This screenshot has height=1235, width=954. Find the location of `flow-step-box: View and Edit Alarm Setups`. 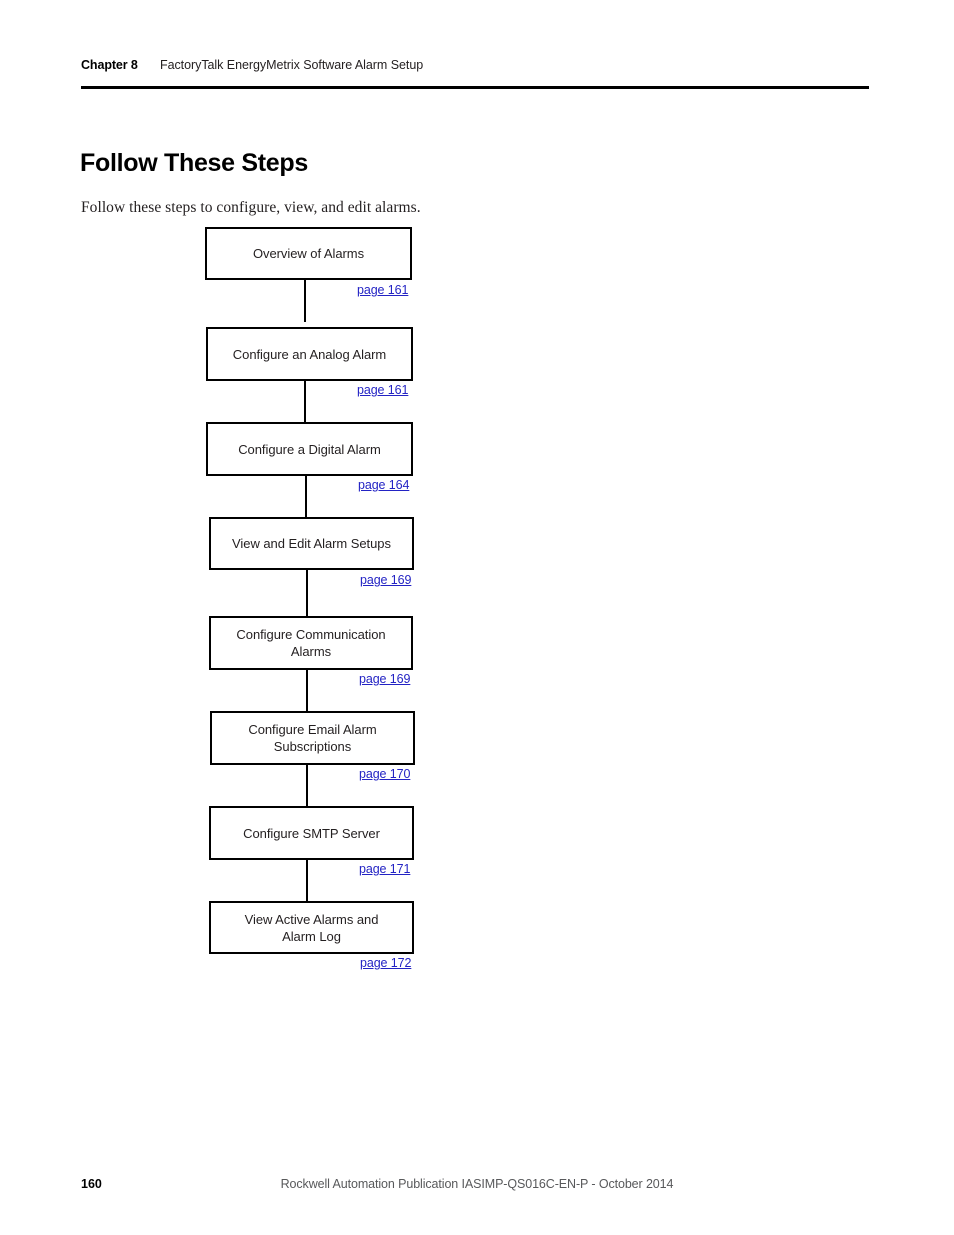

flow-step-box: View and Edit Alarm Setups is located at coordinates (311, 543).